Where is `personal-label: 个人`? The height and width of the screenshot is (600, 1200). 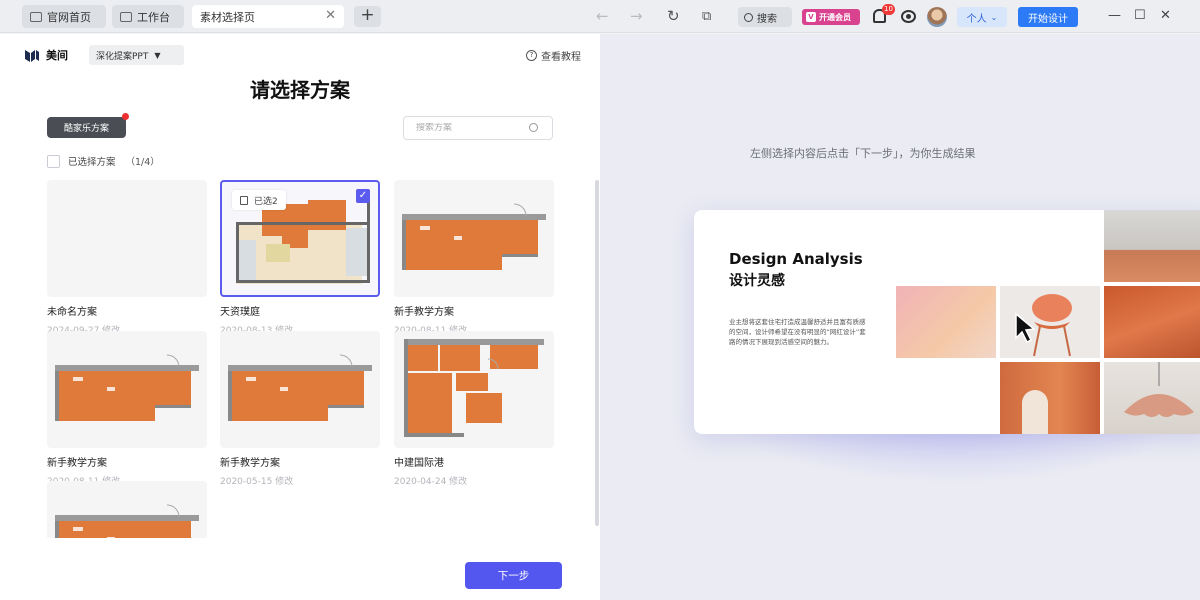 personal-label: 个人 is located at coordinates (976, 19).